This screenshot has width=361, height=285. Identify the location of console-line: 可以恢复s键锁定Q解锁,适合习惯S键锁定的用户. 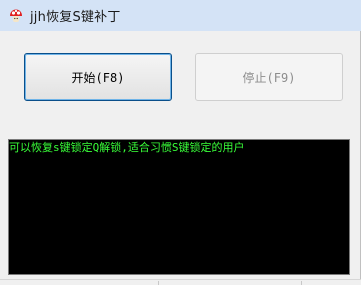
(127, 147).